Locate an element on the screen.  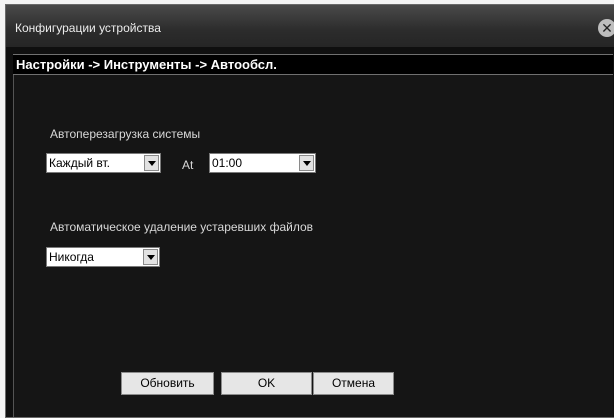
ok-button: OK is located at coordinates (266, 383).